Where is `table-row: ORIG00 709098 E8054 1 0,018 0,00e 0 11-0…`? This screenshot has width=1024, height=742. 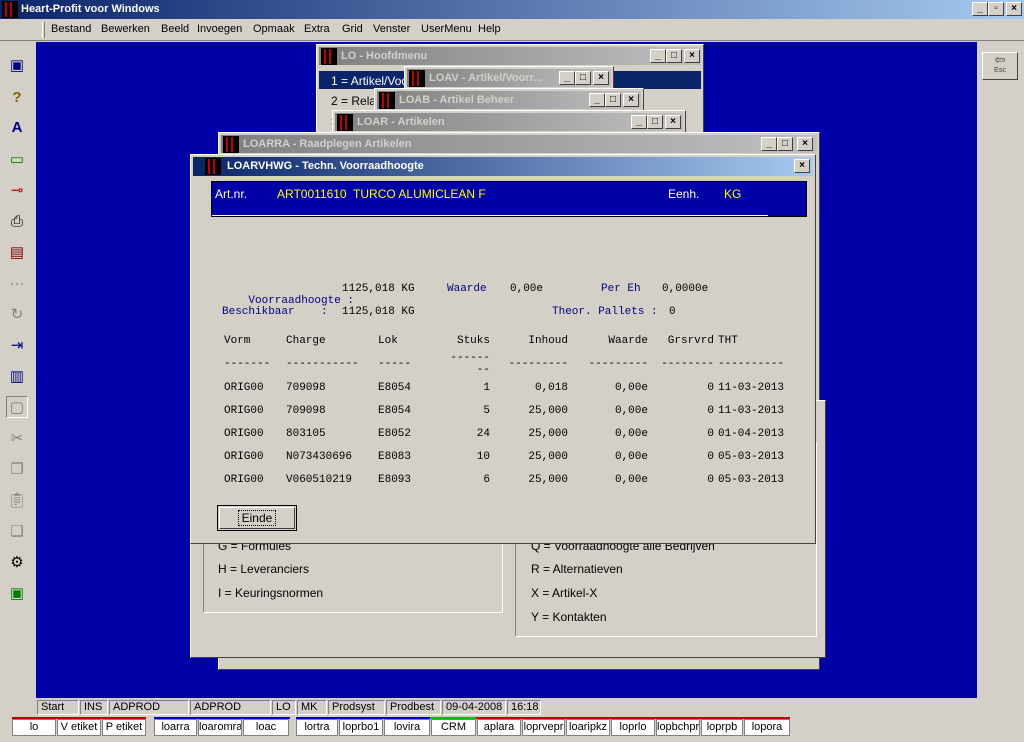 table-row: ORIG00 709098 E8054 1 0,018 0,00e 0 11-0… is located at coordinates (509, 387).